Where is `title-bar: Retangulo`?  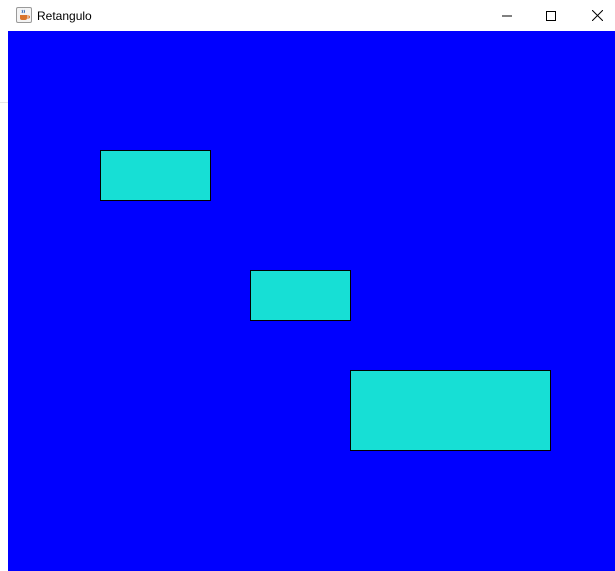
title-bar: Retangulo is located at coordinates (311, 16).